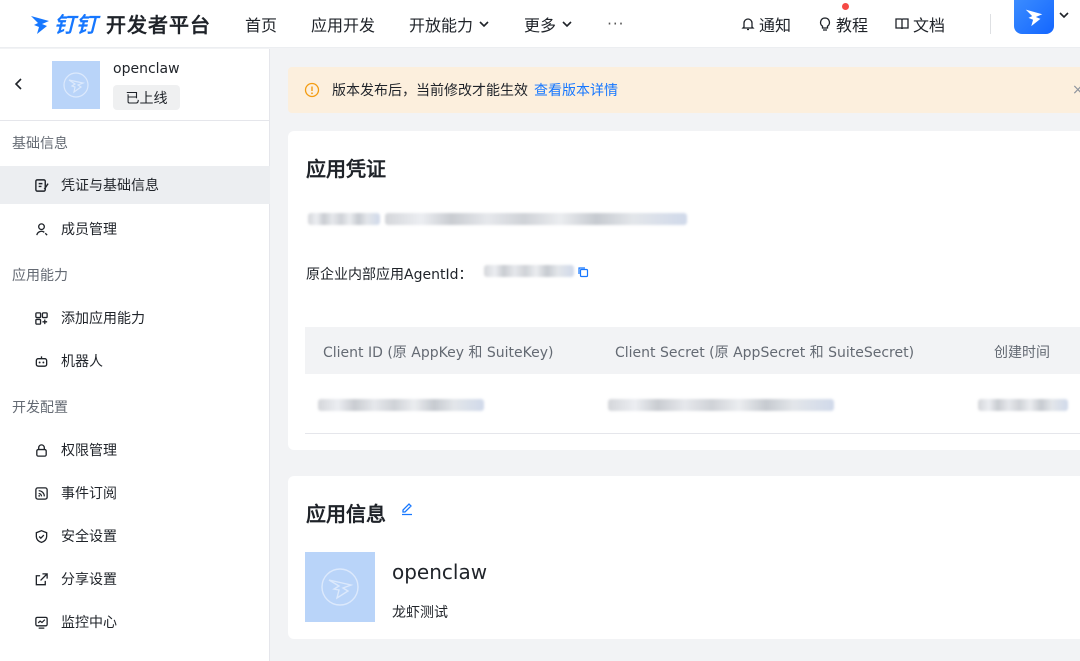  I want to click on warning-icon, so click(312, 90).